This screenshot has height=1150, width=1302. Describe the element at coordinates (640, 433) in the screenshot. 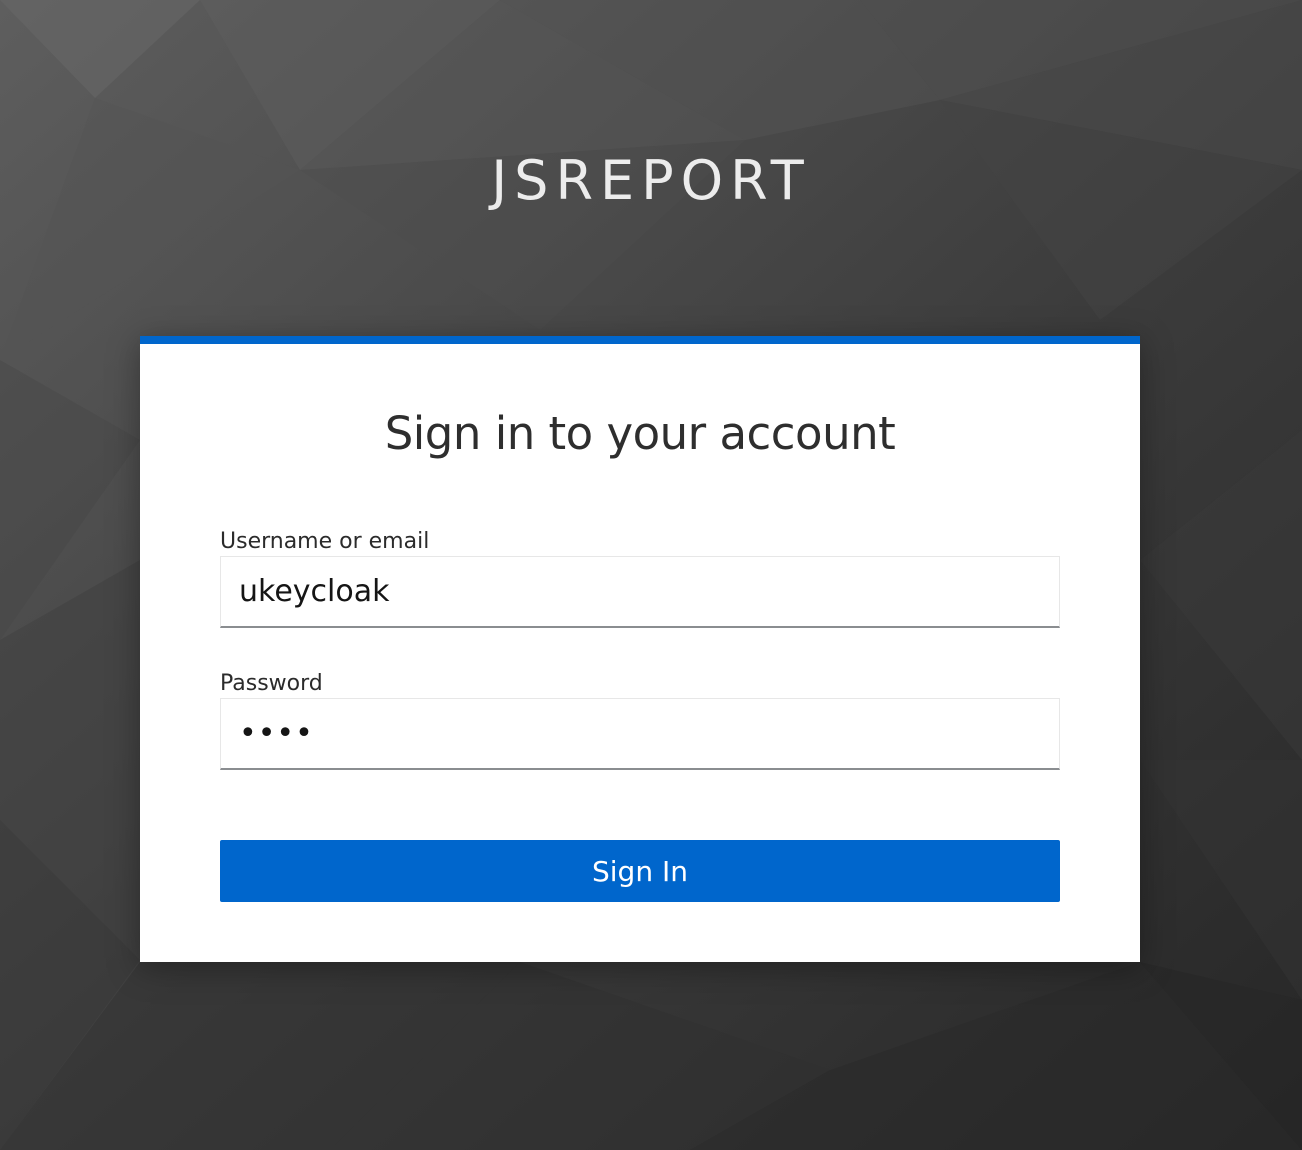

I see `page-title: Sign in to your account` at that location.